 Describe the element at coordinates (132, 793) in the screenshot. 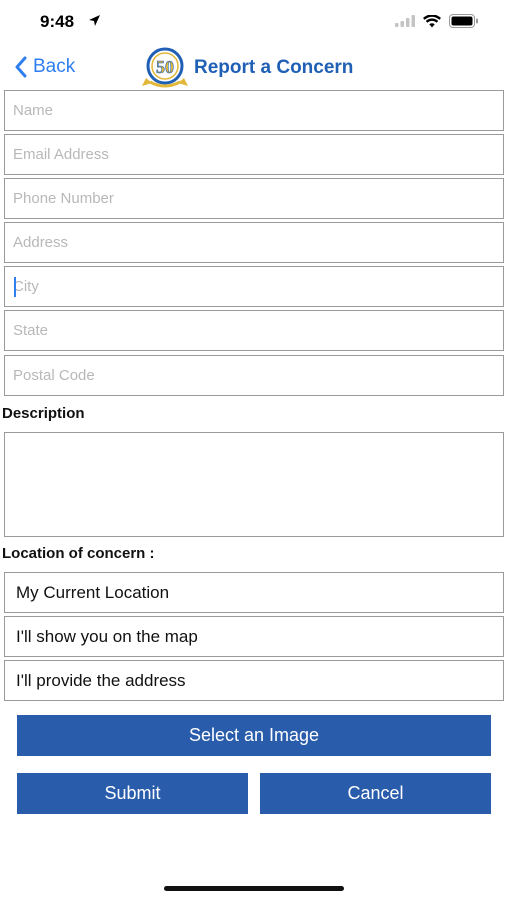

I see `submit-button: Submit` at that location.